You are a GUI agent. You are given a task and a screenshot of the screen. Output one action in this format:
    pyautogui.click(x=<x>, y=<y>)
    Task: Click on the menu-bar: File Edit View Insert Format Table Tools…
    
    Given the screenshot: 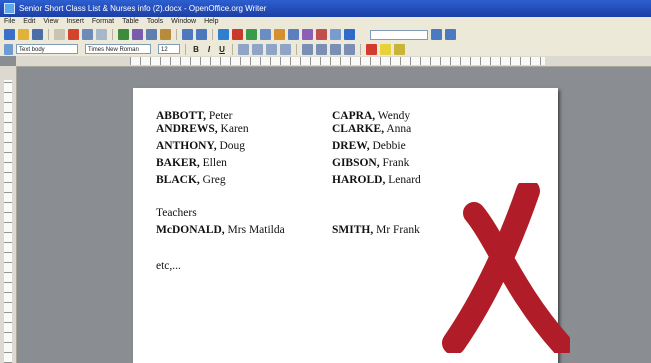 What is the action you would take?
    pyautogui.click(x=325, y=22)
    